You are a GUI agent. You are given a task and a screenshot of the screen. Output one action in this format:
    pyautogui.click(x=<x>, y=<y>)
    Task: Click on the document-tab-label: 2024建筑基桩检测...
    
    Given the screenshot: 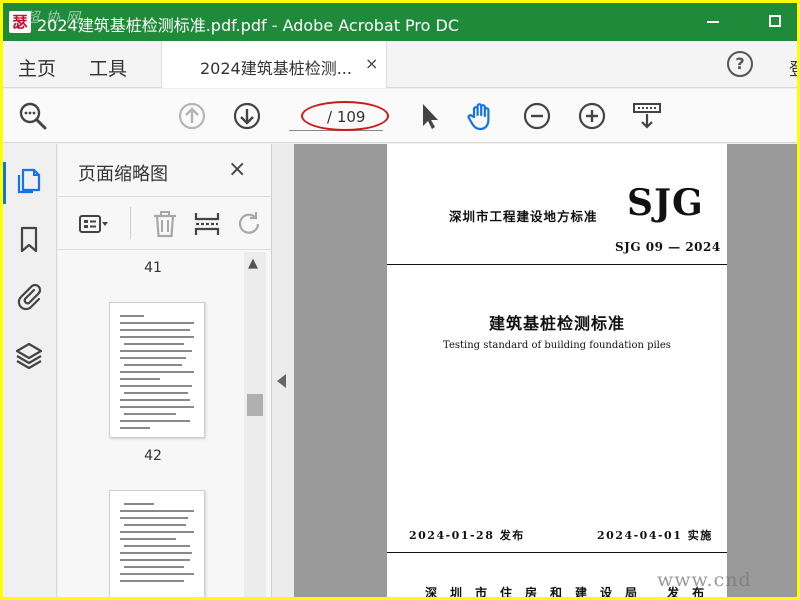 What is the action you would take?
    pyautogui.click(x=276, y=68)
    